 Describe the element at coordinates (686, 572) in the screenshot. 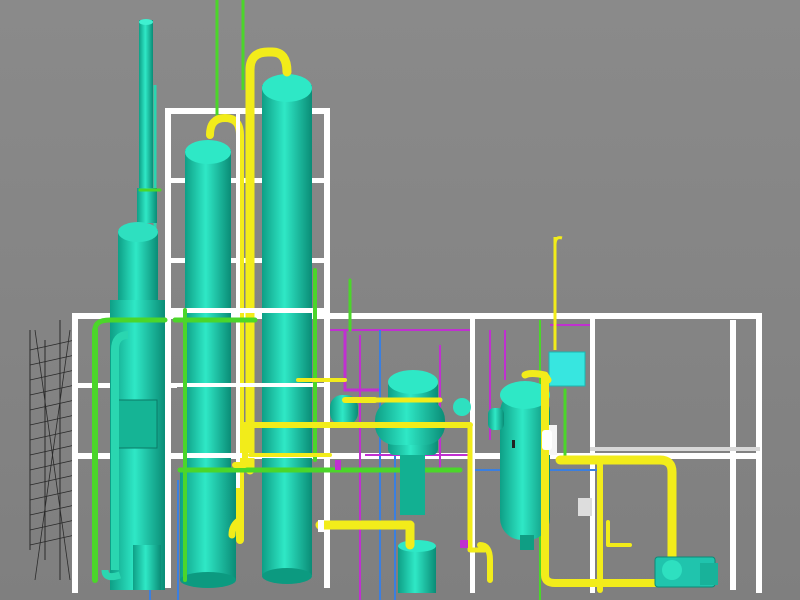

I see `pump-right` at that location.